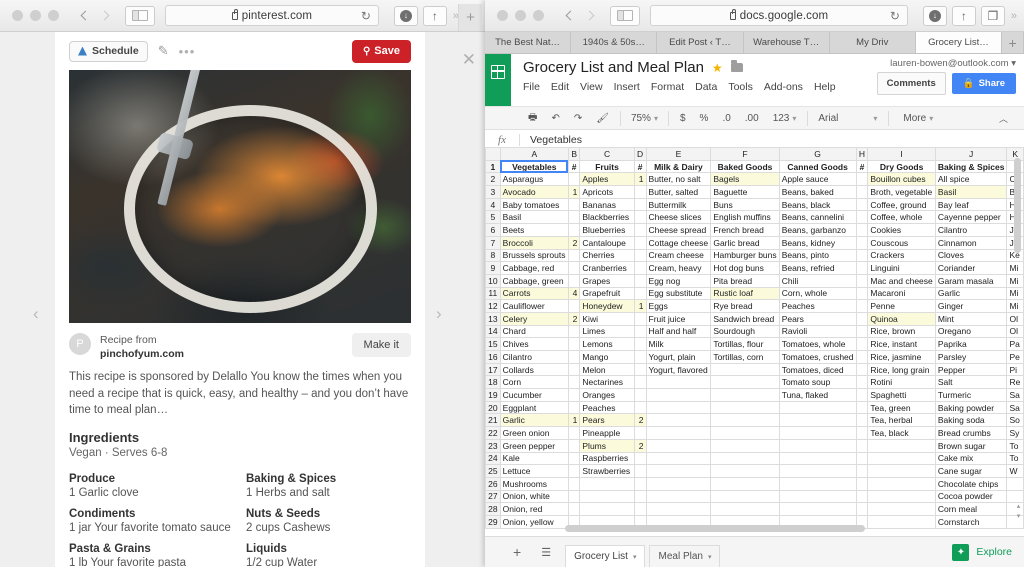  What do you see at coordinates (726, 118) in the screenshot?
I see `decrease-decimal-button: .0` at bounding box center [726, 118].